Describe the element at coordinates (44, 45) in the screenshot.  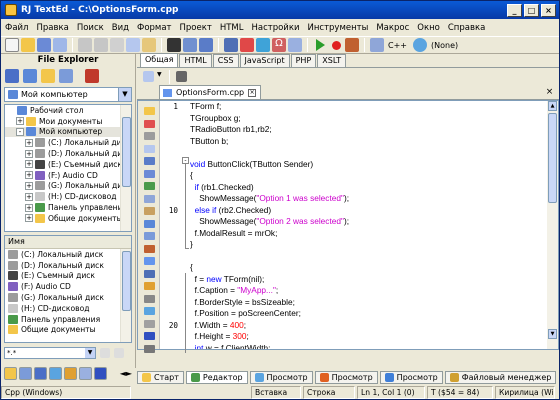
I see `save-icon` at that location.